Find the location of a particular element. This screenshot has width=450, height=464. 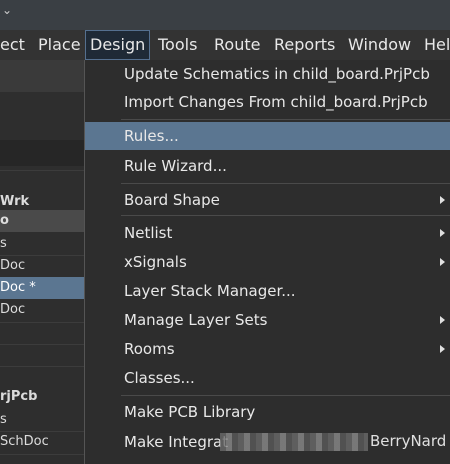

menu-place: Place is located at coordinates (59, 45).